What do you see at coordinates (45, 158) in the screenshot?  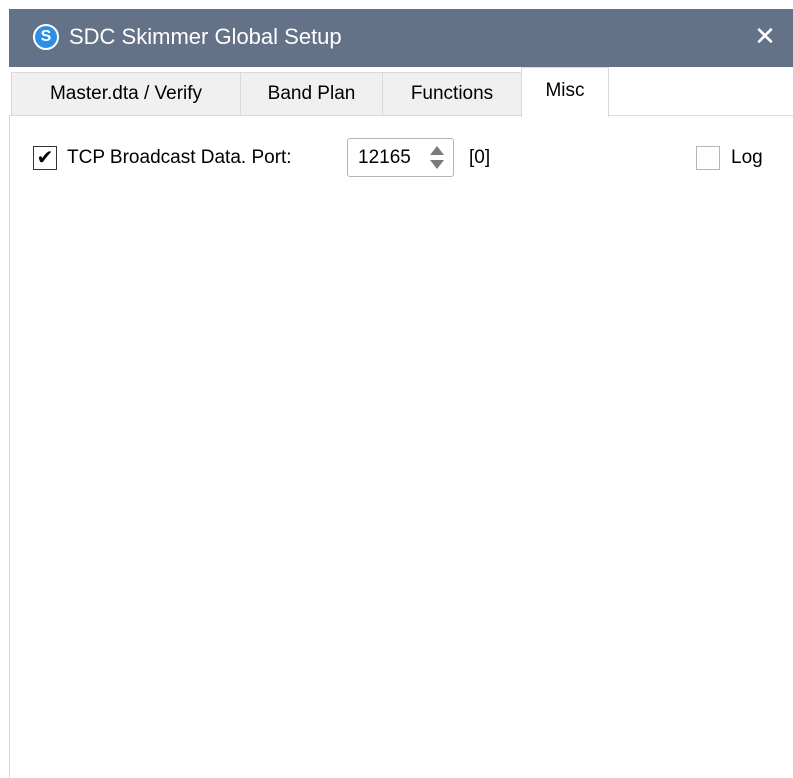 I see `tcp-broadcast-checkbox: ✔` at bounding box center [45, 158].